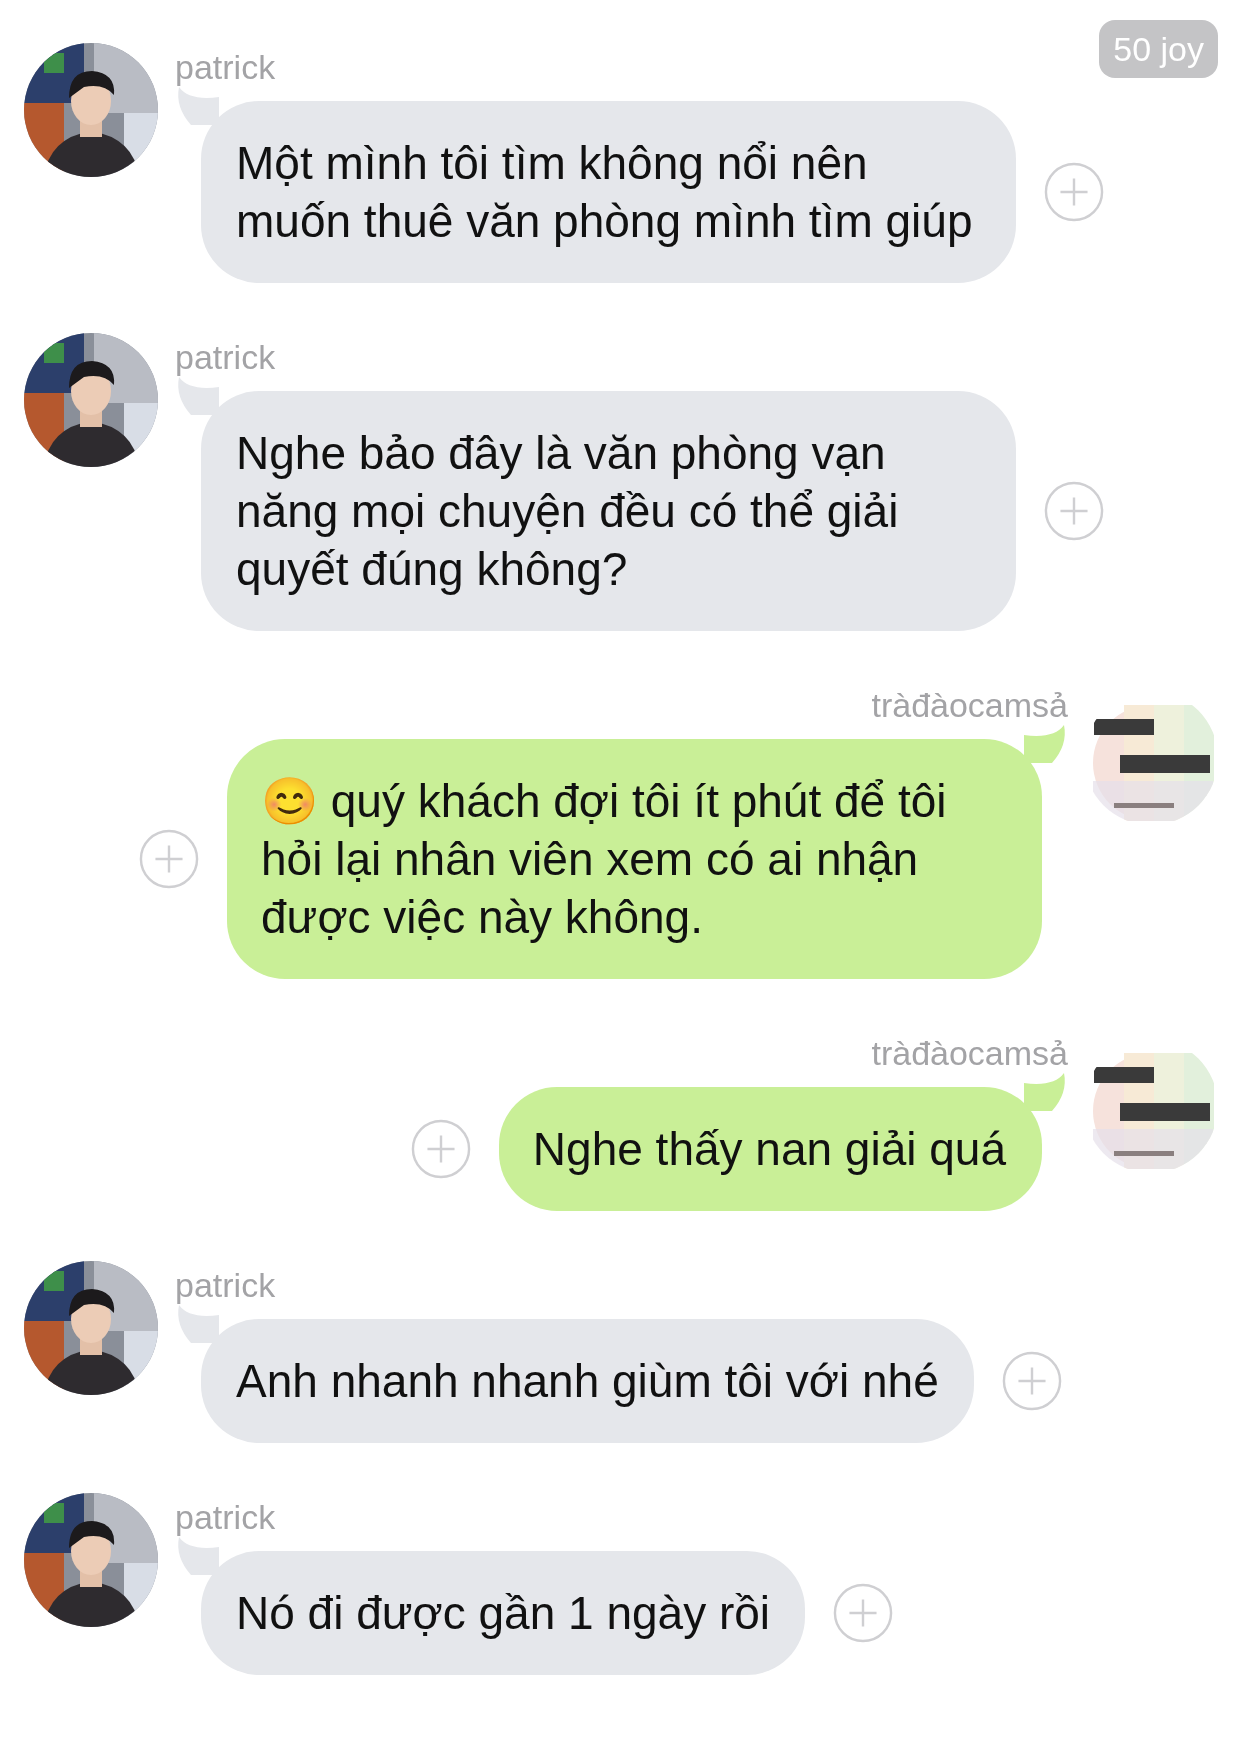 This screenshot has height=1751, width=1242. What do you see at coordinates (587, 1381) in the screenshot?
I see `message-bubble: Anh nhanh nhanh giùm tôi với nhé` at bounding box center [587, 1381].